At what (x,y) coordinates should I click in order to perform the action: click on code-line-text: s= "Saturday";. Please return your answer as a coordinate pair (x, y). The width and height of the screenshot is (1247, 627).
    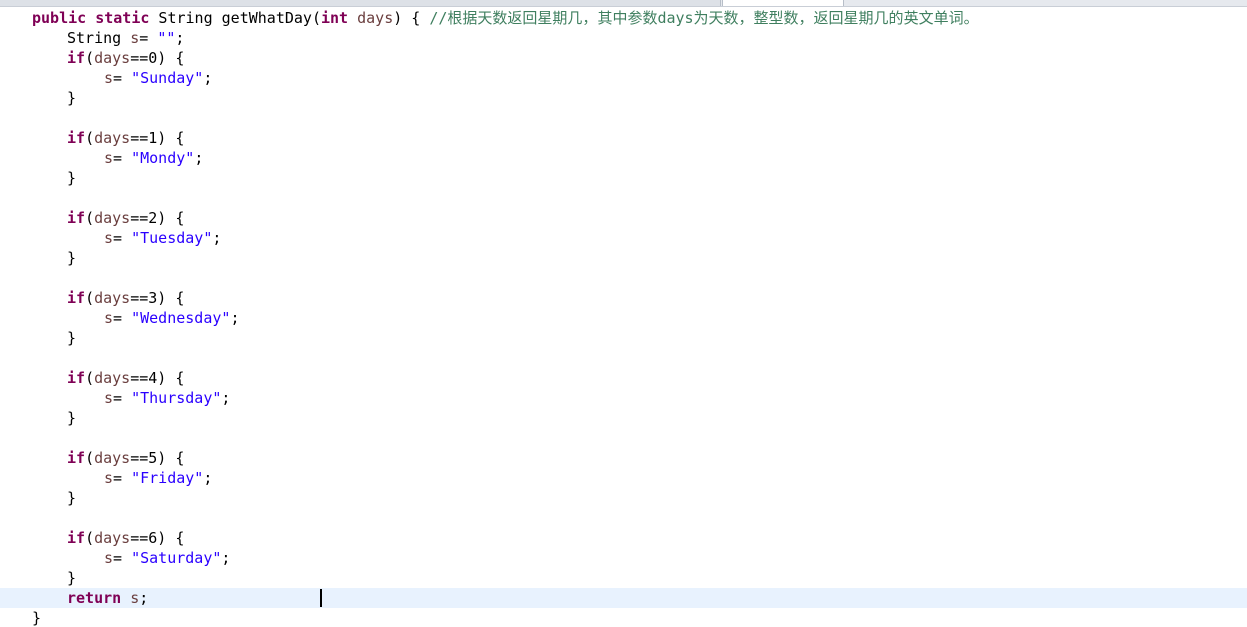
    Looking at the image, I should click on (167, 558).